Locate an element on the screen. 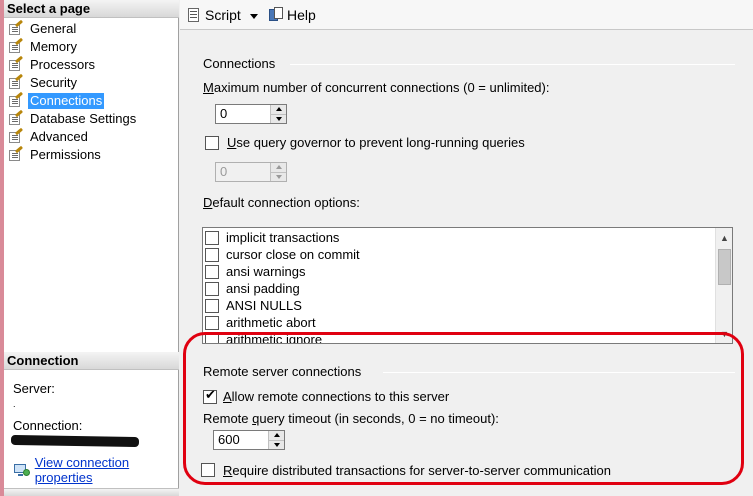  page-item-database-settings: Database Settings is located at coordinates (92, 118).